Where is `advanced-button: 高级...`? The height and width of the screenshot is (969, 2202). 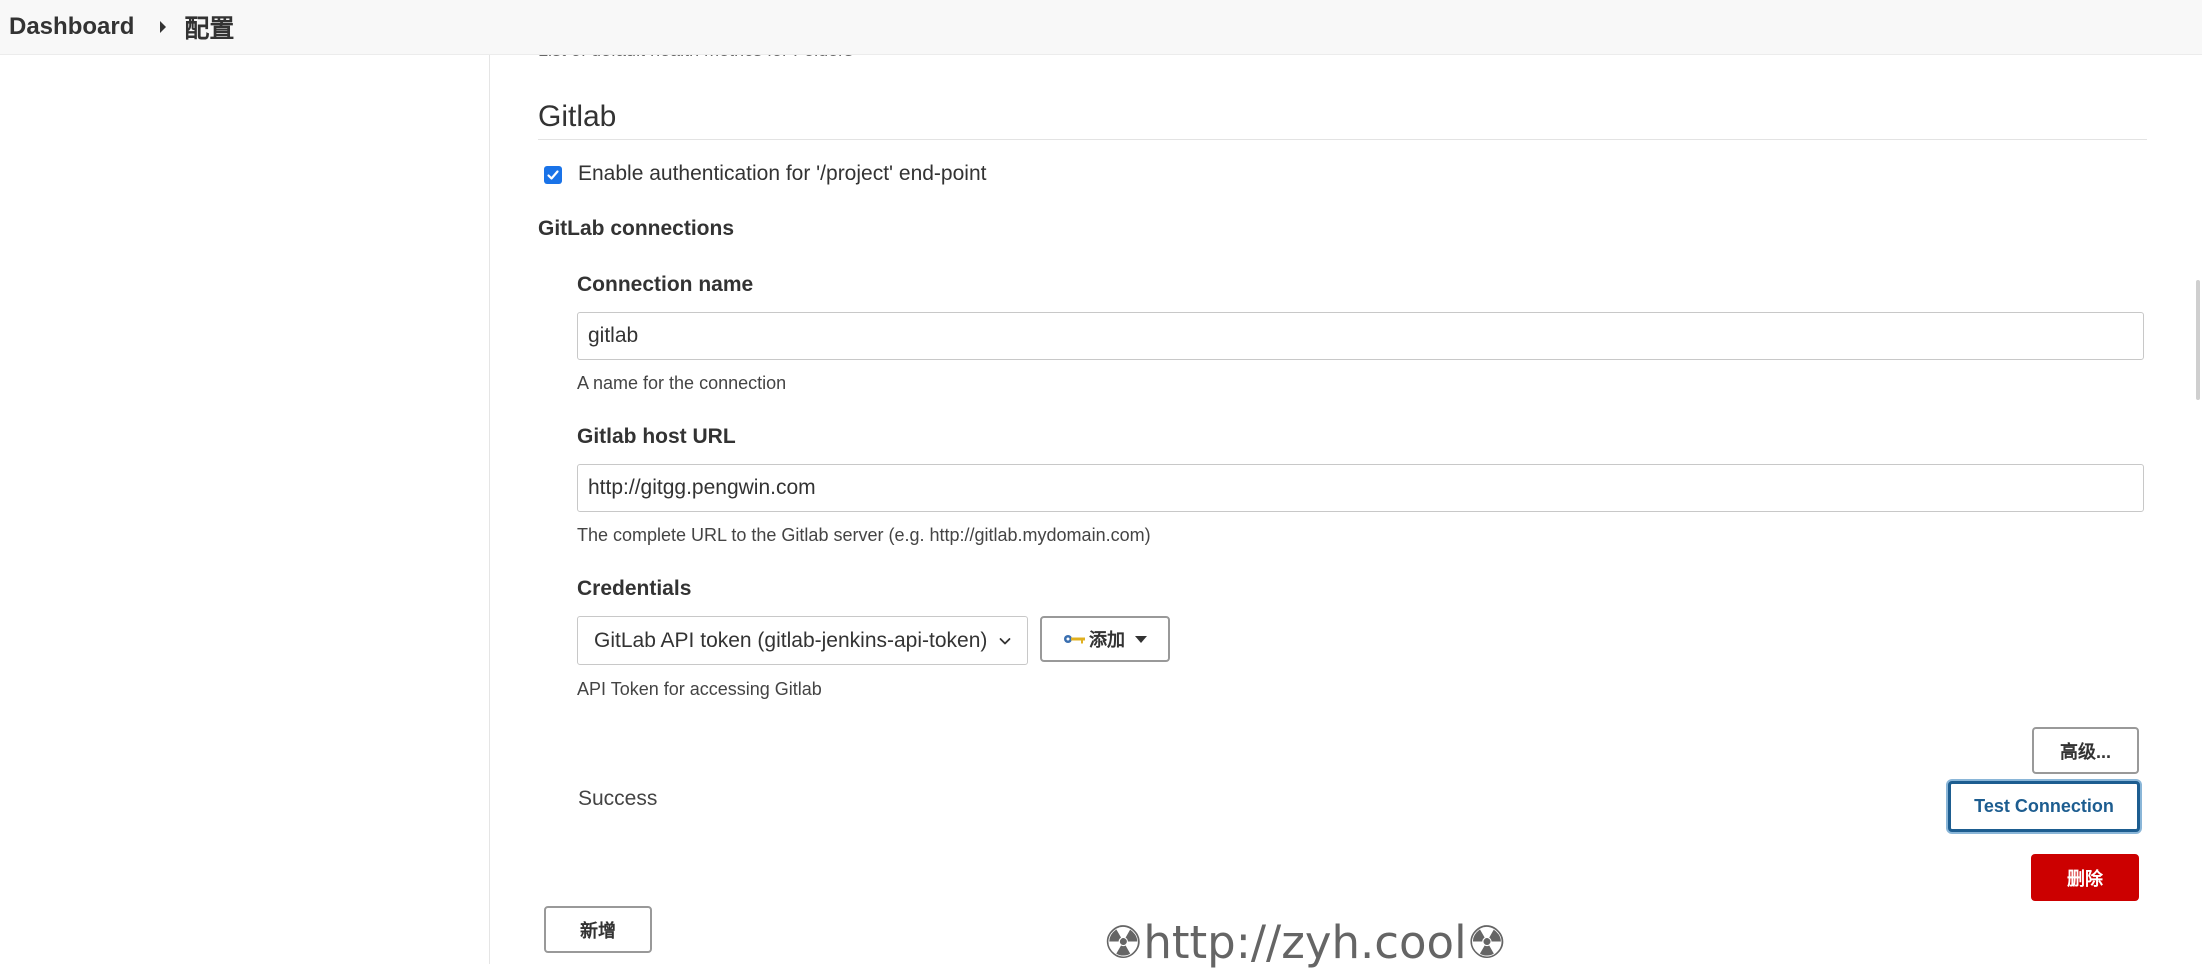 advanced-button: 高级... is located at coordinates (2085, 750).